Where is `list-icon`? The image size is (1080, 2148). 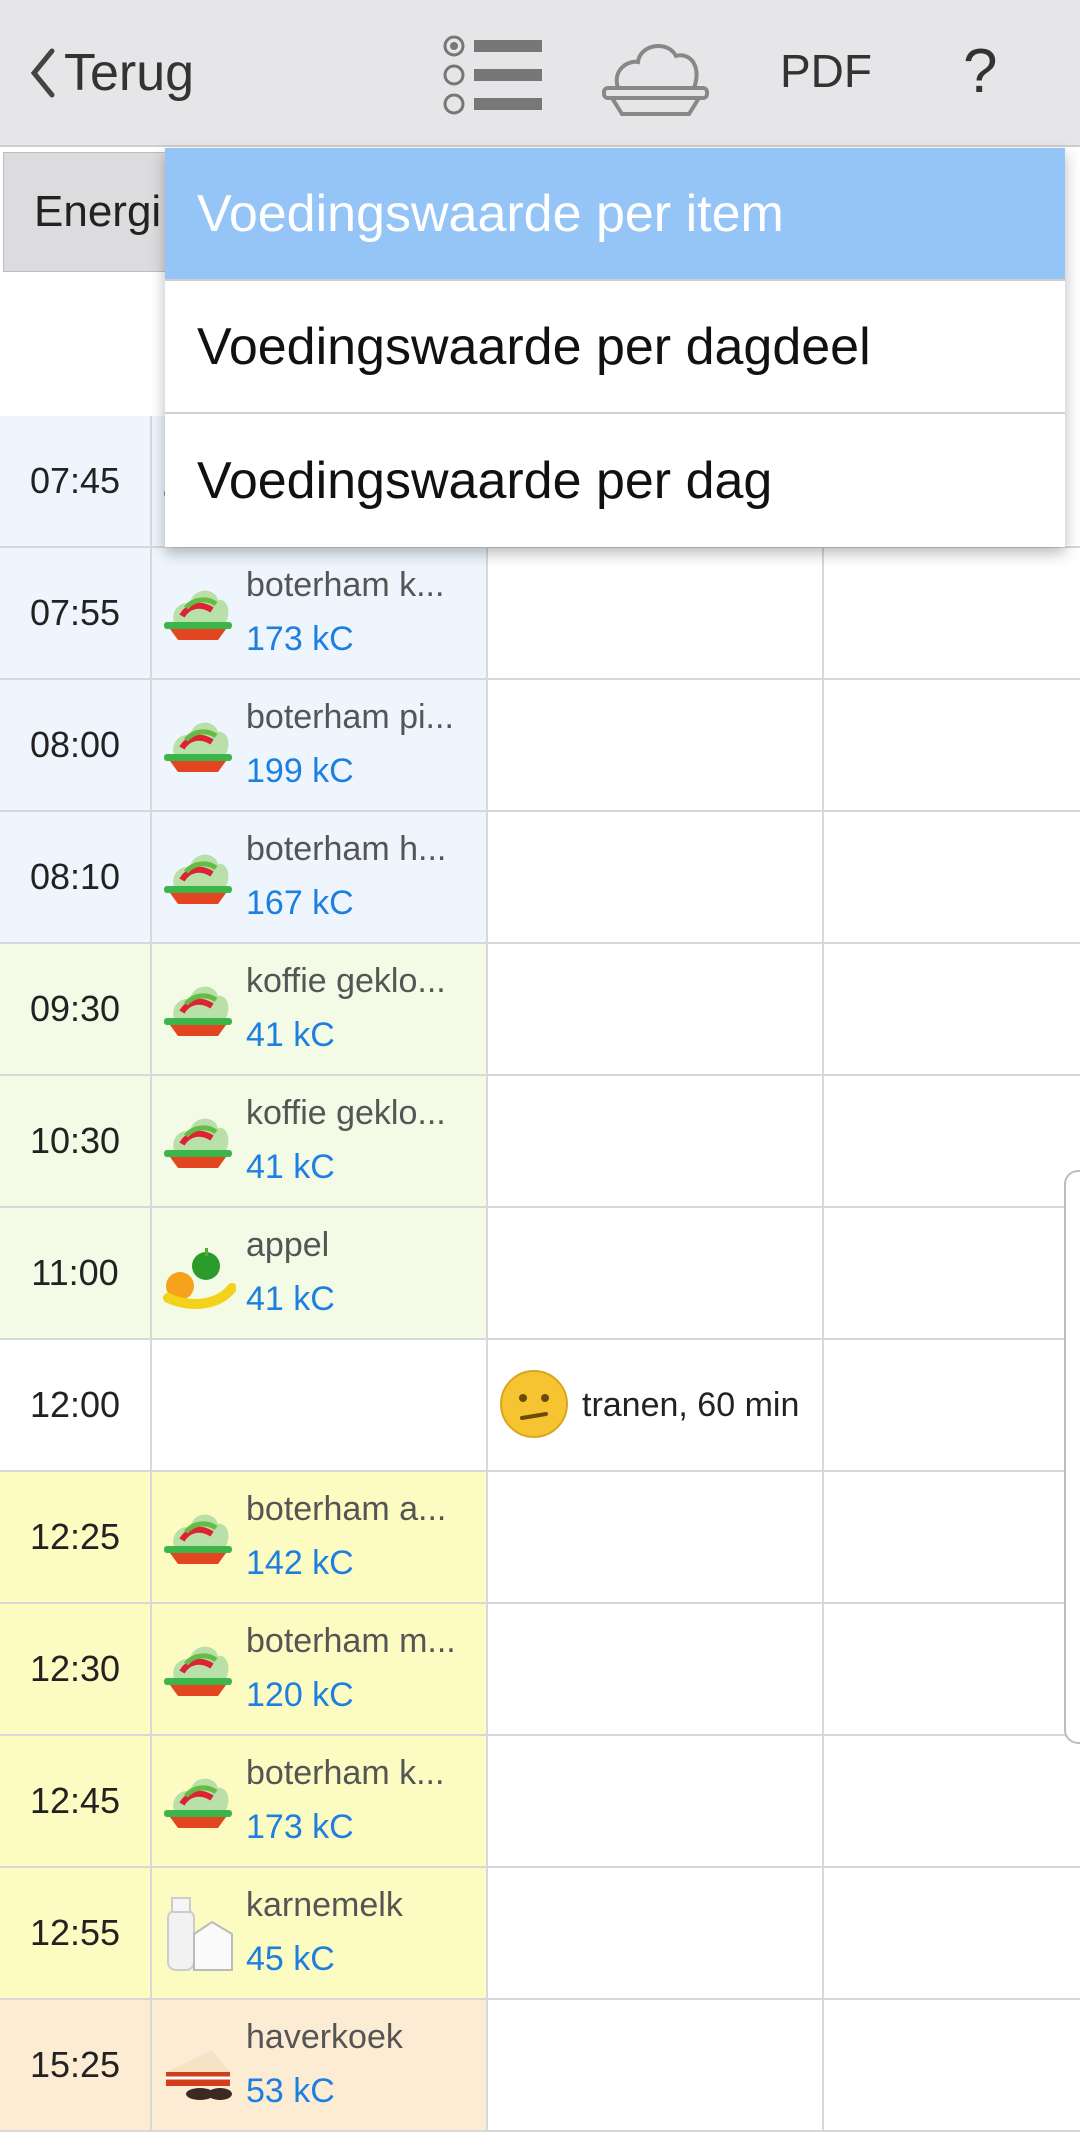 list-icon is located at coordinates (492, 75).